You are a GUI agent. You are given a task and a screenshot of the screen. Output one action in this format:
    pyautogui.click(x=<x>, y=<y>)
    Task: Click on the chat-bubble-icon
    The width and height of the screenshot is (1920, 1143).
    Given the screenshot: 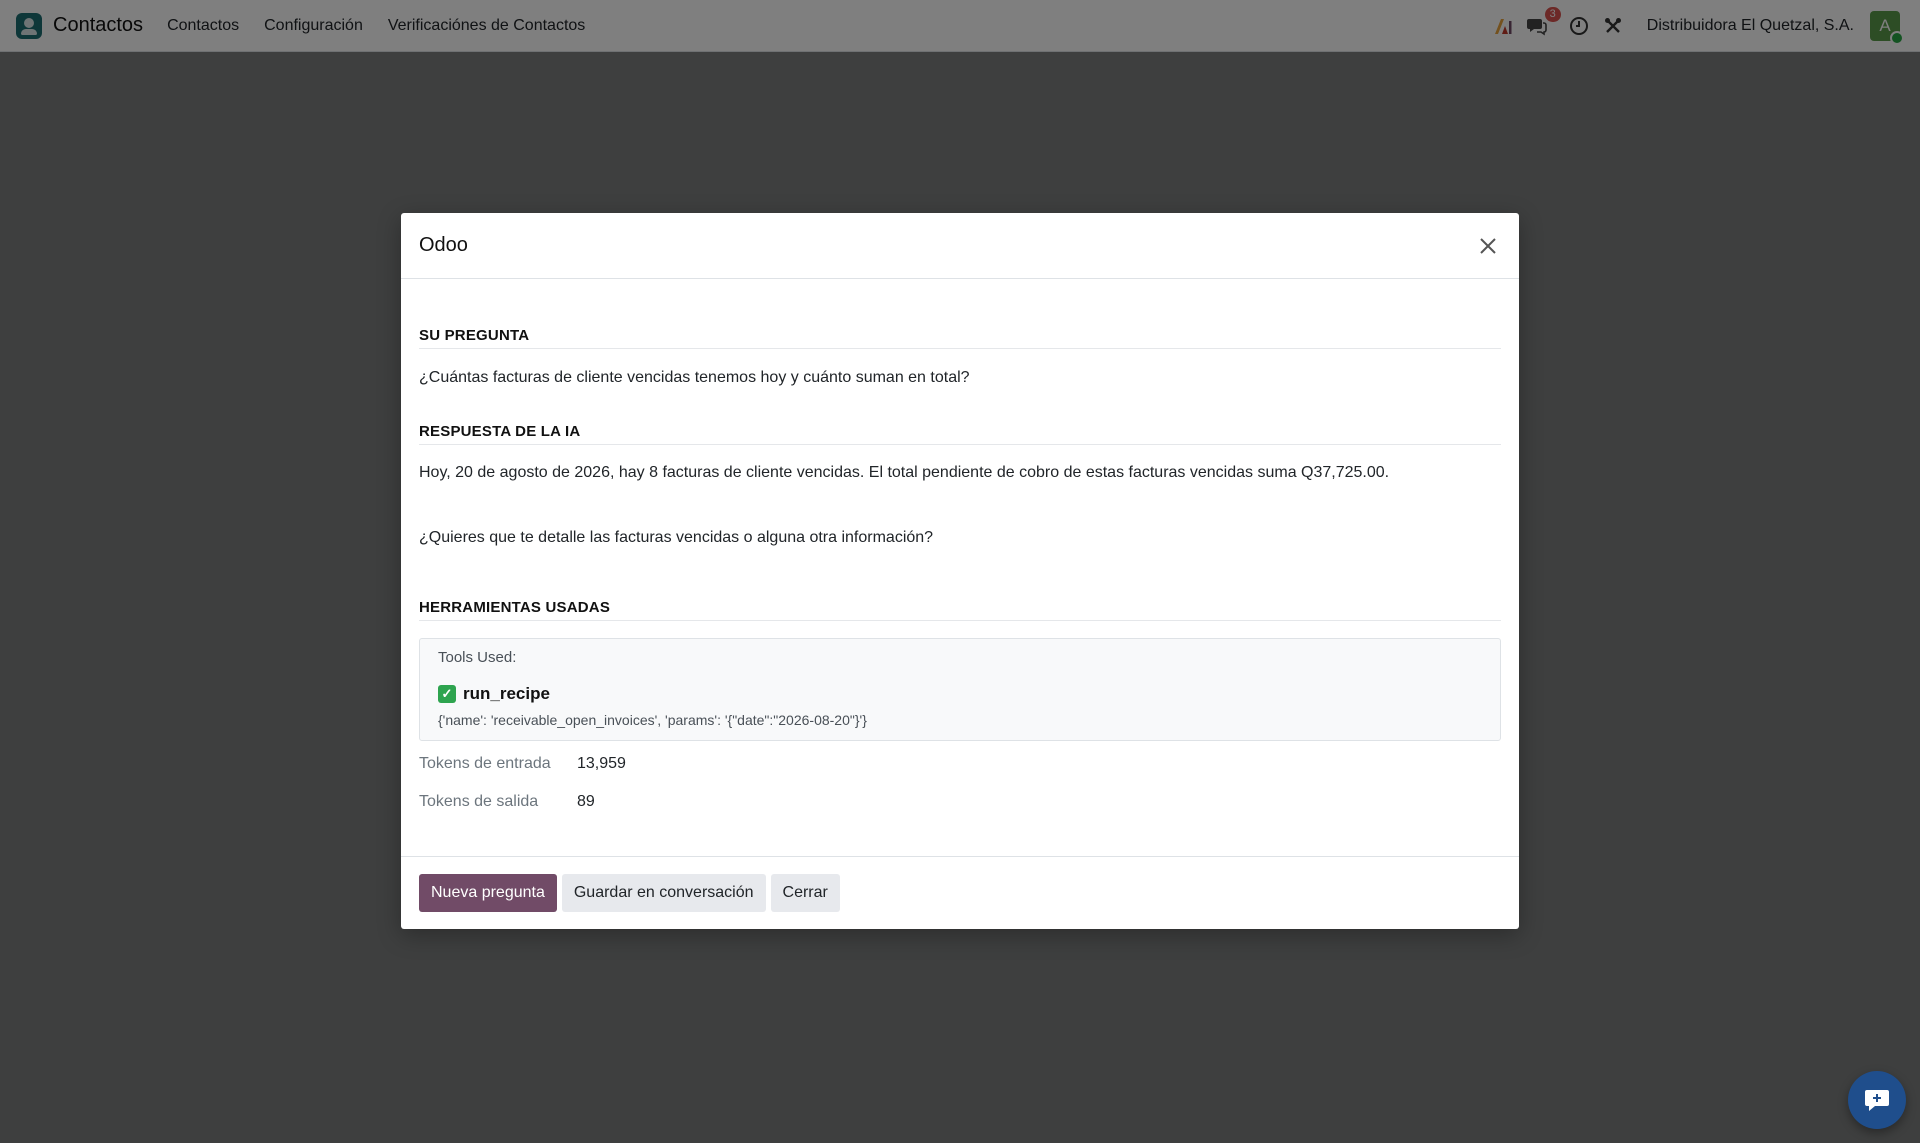 What is the action you would take?
    pyautogui.click(x=1877, y=1100)
    